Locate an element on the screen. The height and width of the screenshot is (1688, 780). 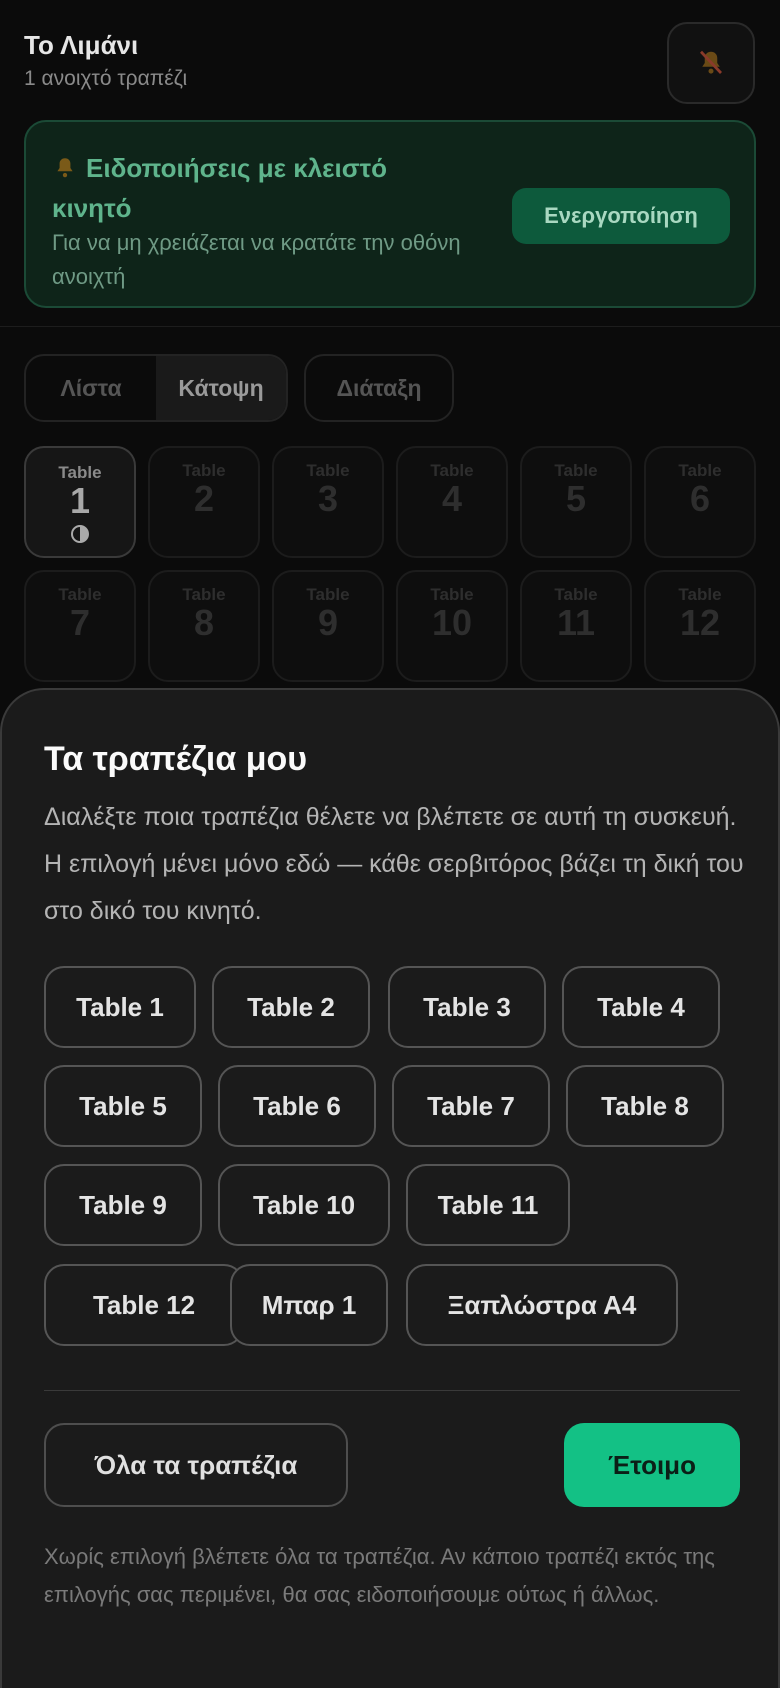
table-chip: Table 3 is located at coordinates (467, 1007).